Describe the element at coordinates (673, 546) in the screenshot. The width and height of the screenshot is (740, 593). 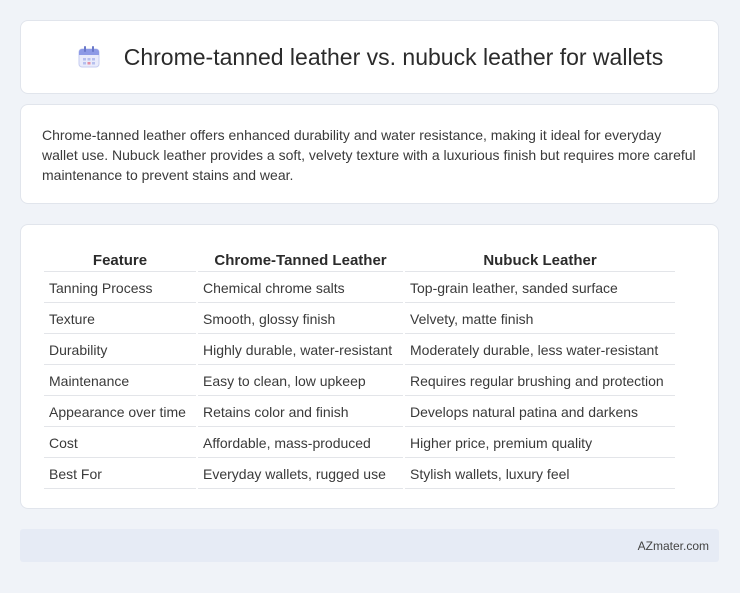
I see `footer-brand-link: AZmater.com` at that location.